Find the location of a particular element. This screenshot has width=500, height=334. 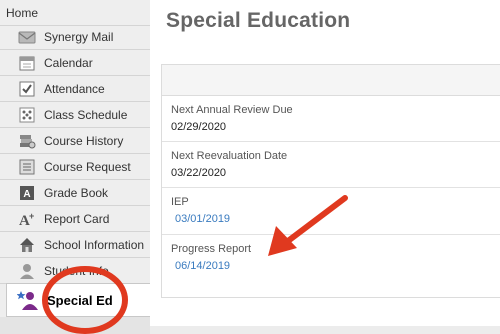

svg-text: A is located at coordinates (26, 194).